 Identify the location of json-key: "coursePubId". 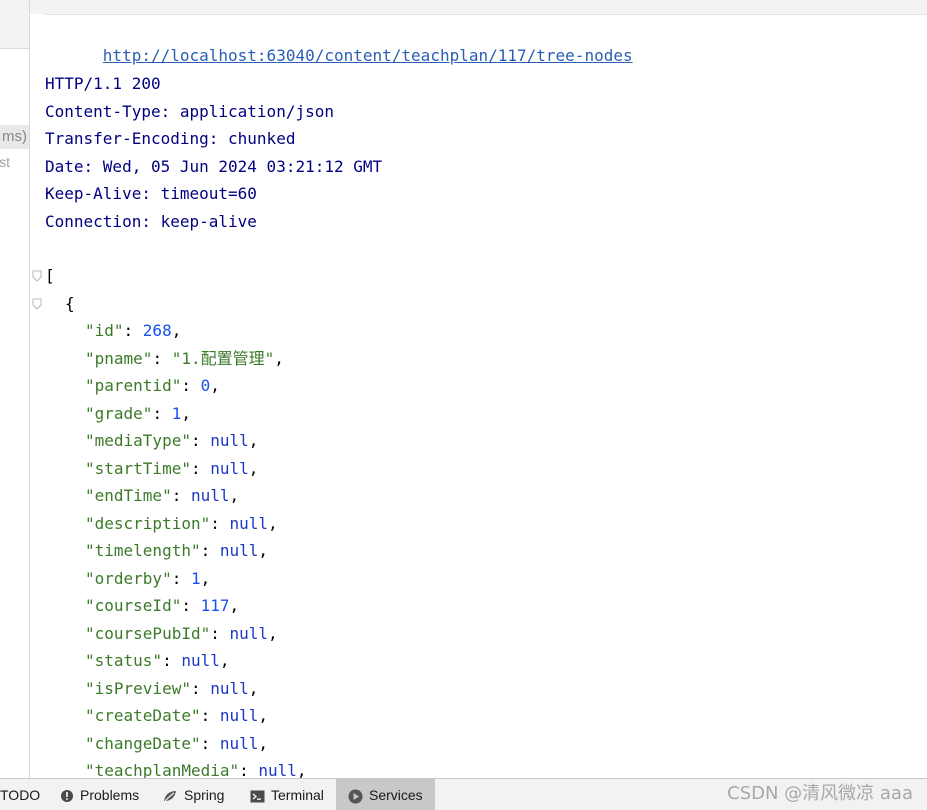
(148, 633).